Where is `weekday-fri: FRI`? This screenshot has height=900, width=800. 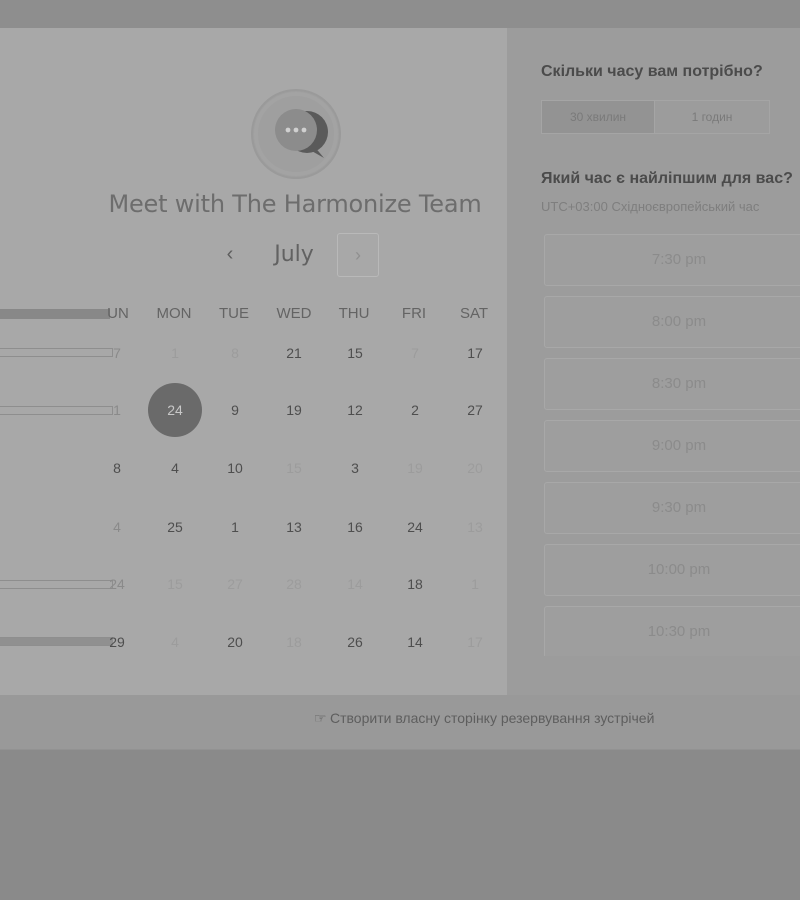 weekday-fri: FRI is located at coordinates (414, 313).